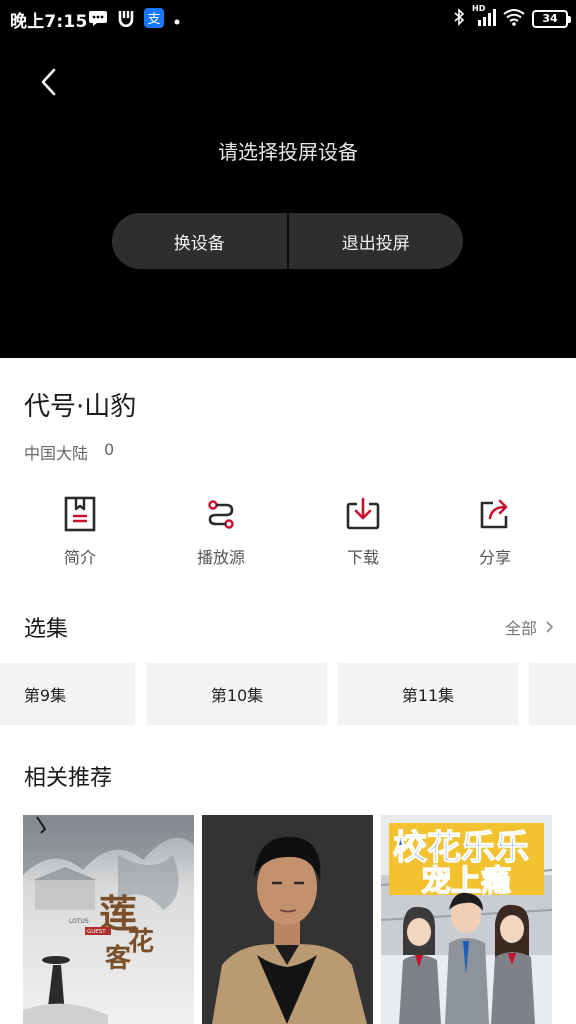  I want to click on poster-lotus-guest: 莲 花 客 LOTUS GUEST, so click(108, 919).